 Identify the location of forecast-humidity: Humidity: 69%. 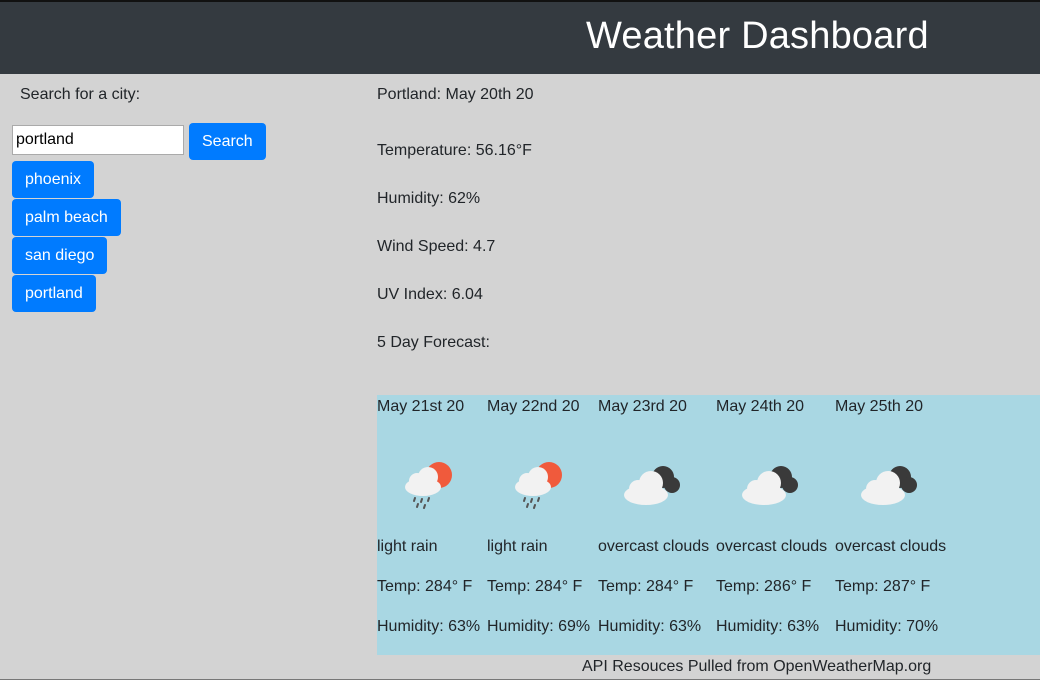
(539, 626).